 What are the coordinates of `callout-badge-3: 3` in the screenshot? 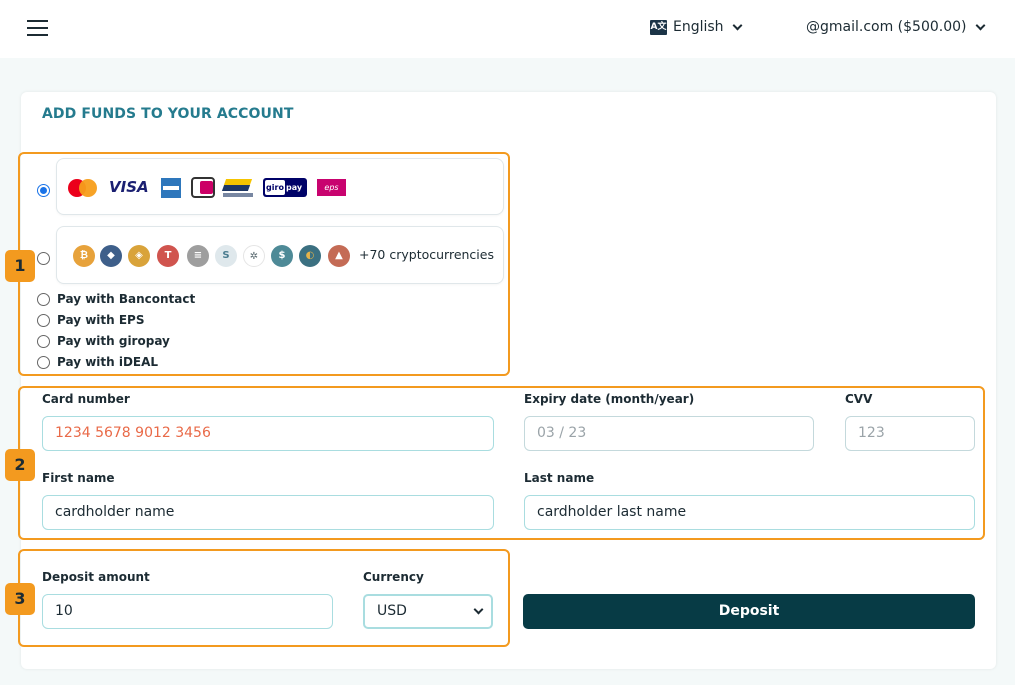 It's located at (20, 599).